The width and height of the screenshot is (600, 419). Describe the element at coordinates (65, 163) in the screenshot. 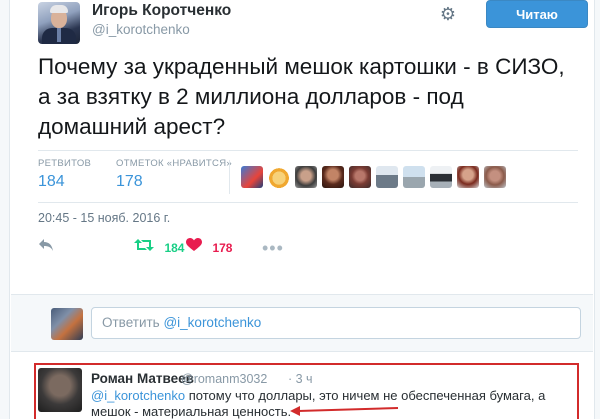

I see `retweets-label: РЕТВИТОВ` at that location.